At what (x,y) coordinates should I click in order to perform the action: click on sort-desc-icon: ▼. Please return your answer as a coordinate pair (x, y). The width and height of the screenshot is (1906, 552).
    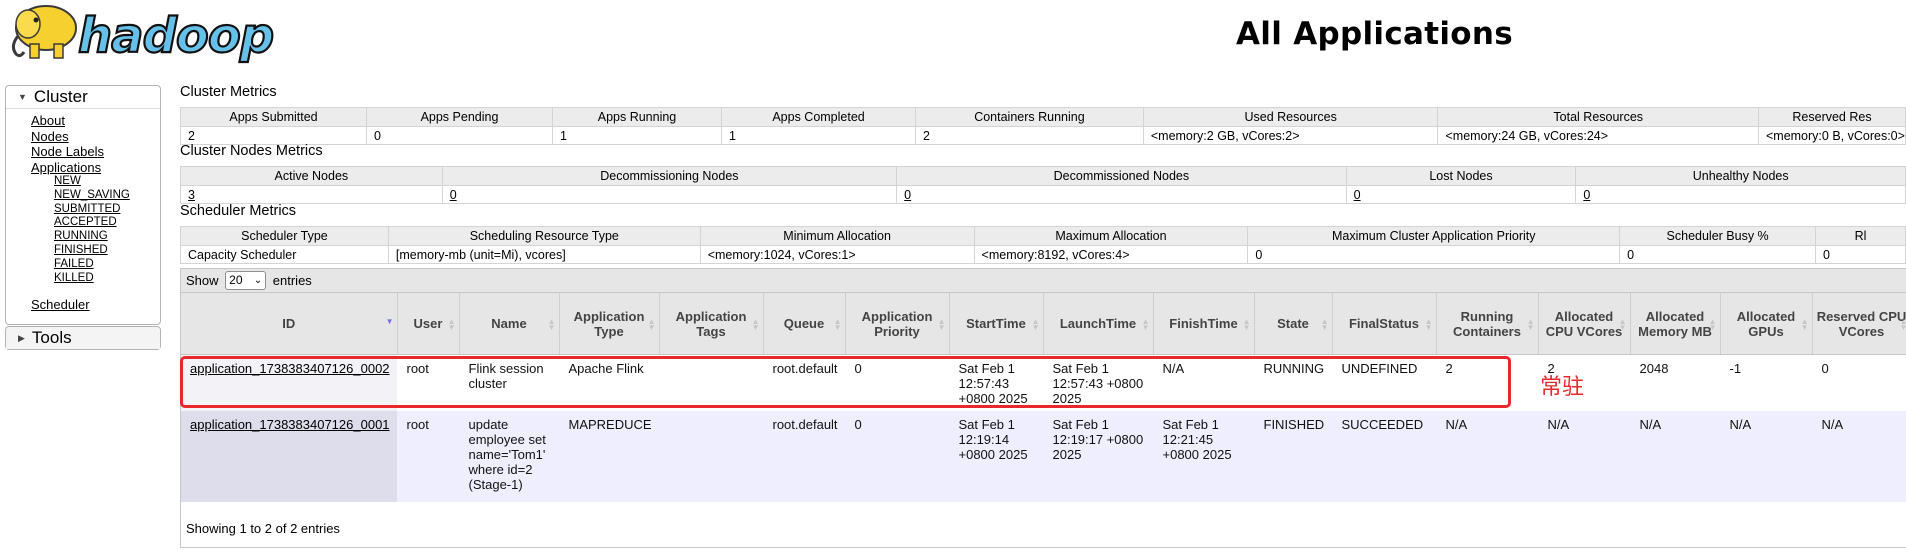
    Looking at the image, I should click on (389, 321).